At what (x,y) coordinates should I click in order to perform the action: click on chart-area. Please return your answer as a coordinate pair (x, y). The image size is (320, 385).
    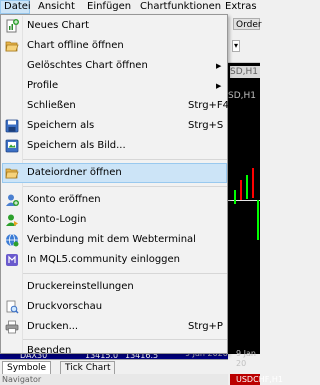
    Looking at the image, I should click on (244, 184).